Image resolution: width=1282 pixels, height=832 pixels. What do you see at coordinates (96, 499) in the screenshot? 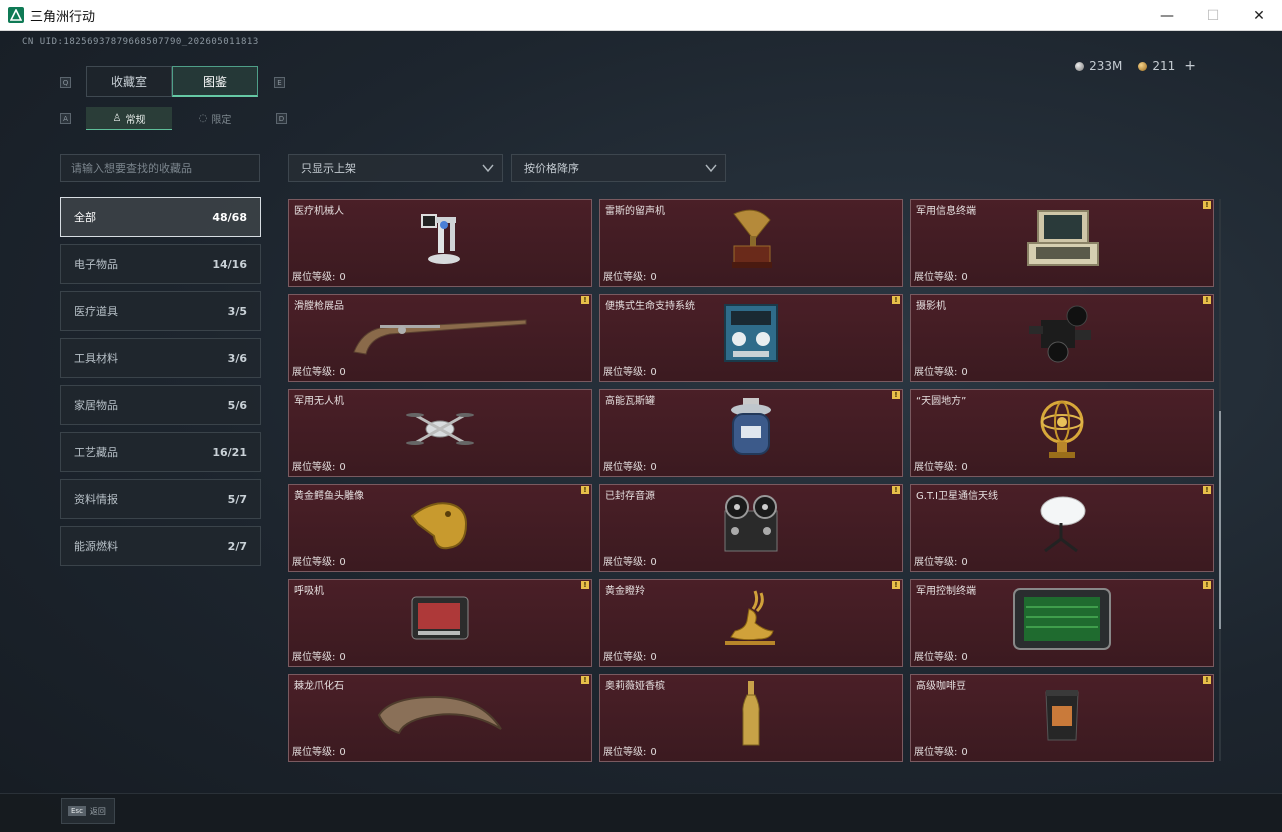
I see `category-label: 资料情报` at bounding box center [96, 499].